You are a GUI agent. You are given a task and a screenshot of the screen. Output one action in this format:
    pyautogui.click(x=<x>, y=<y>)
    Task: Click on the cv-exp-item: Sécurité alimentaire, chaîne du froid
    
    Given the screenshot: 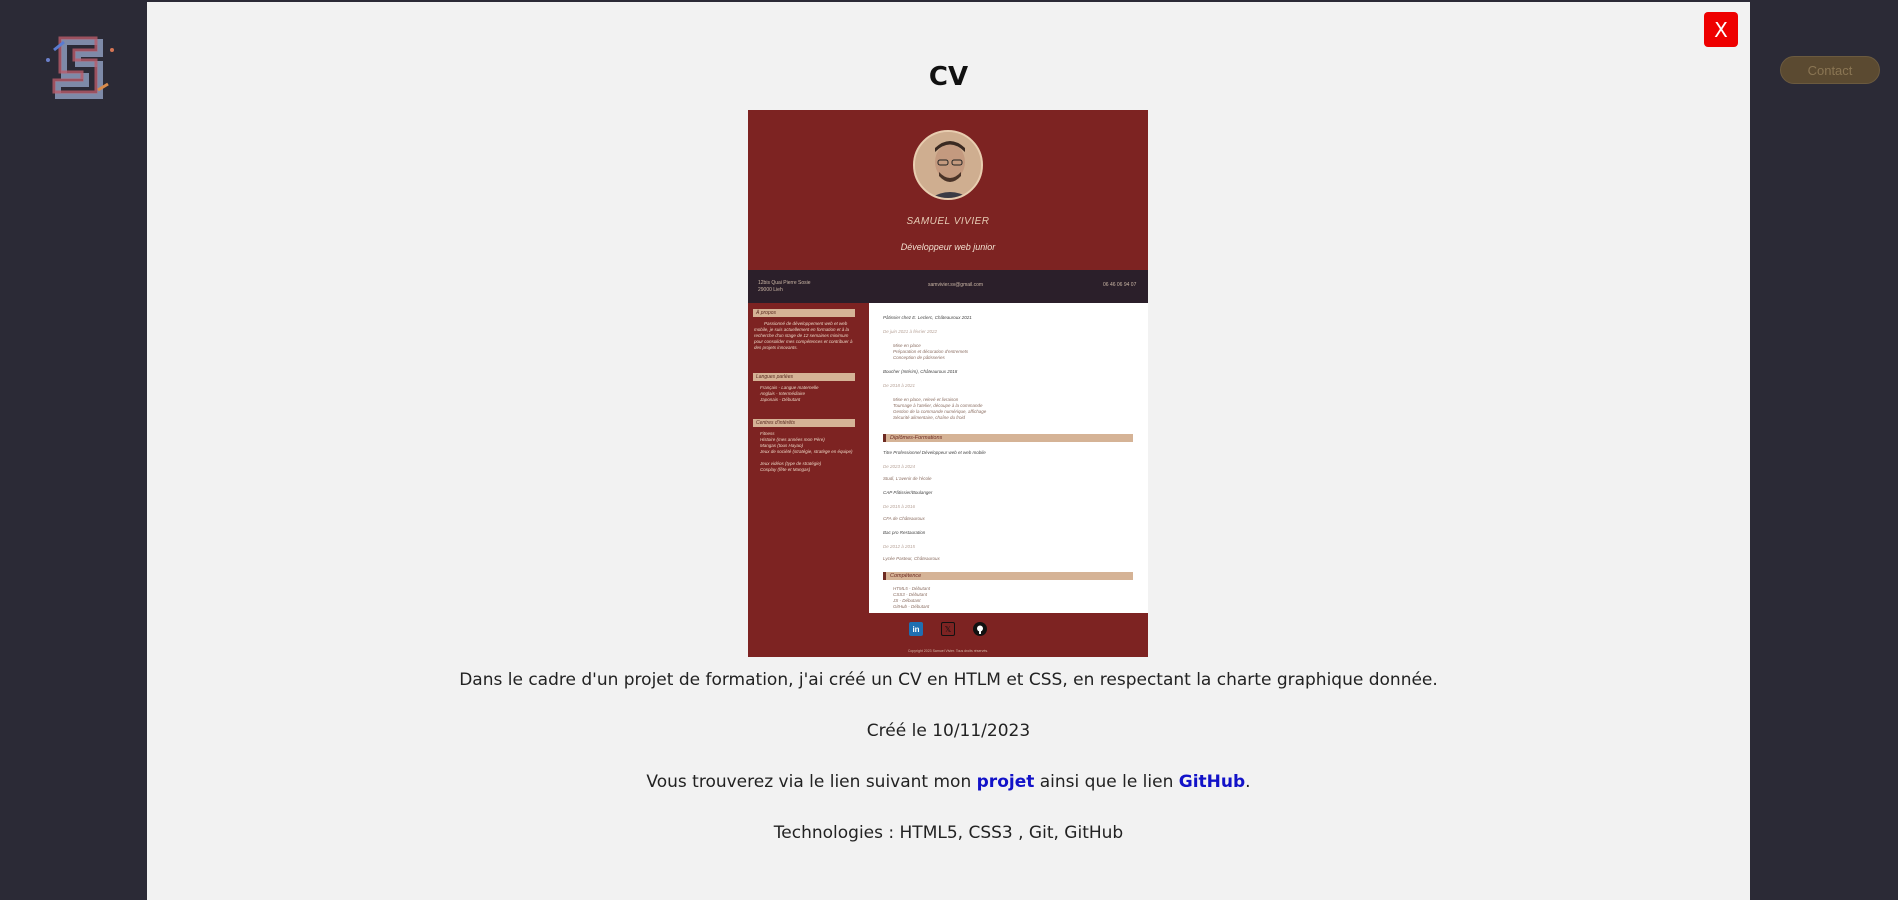 What is the action you would take?
    pyautogui.click(x=929, y=417)
    